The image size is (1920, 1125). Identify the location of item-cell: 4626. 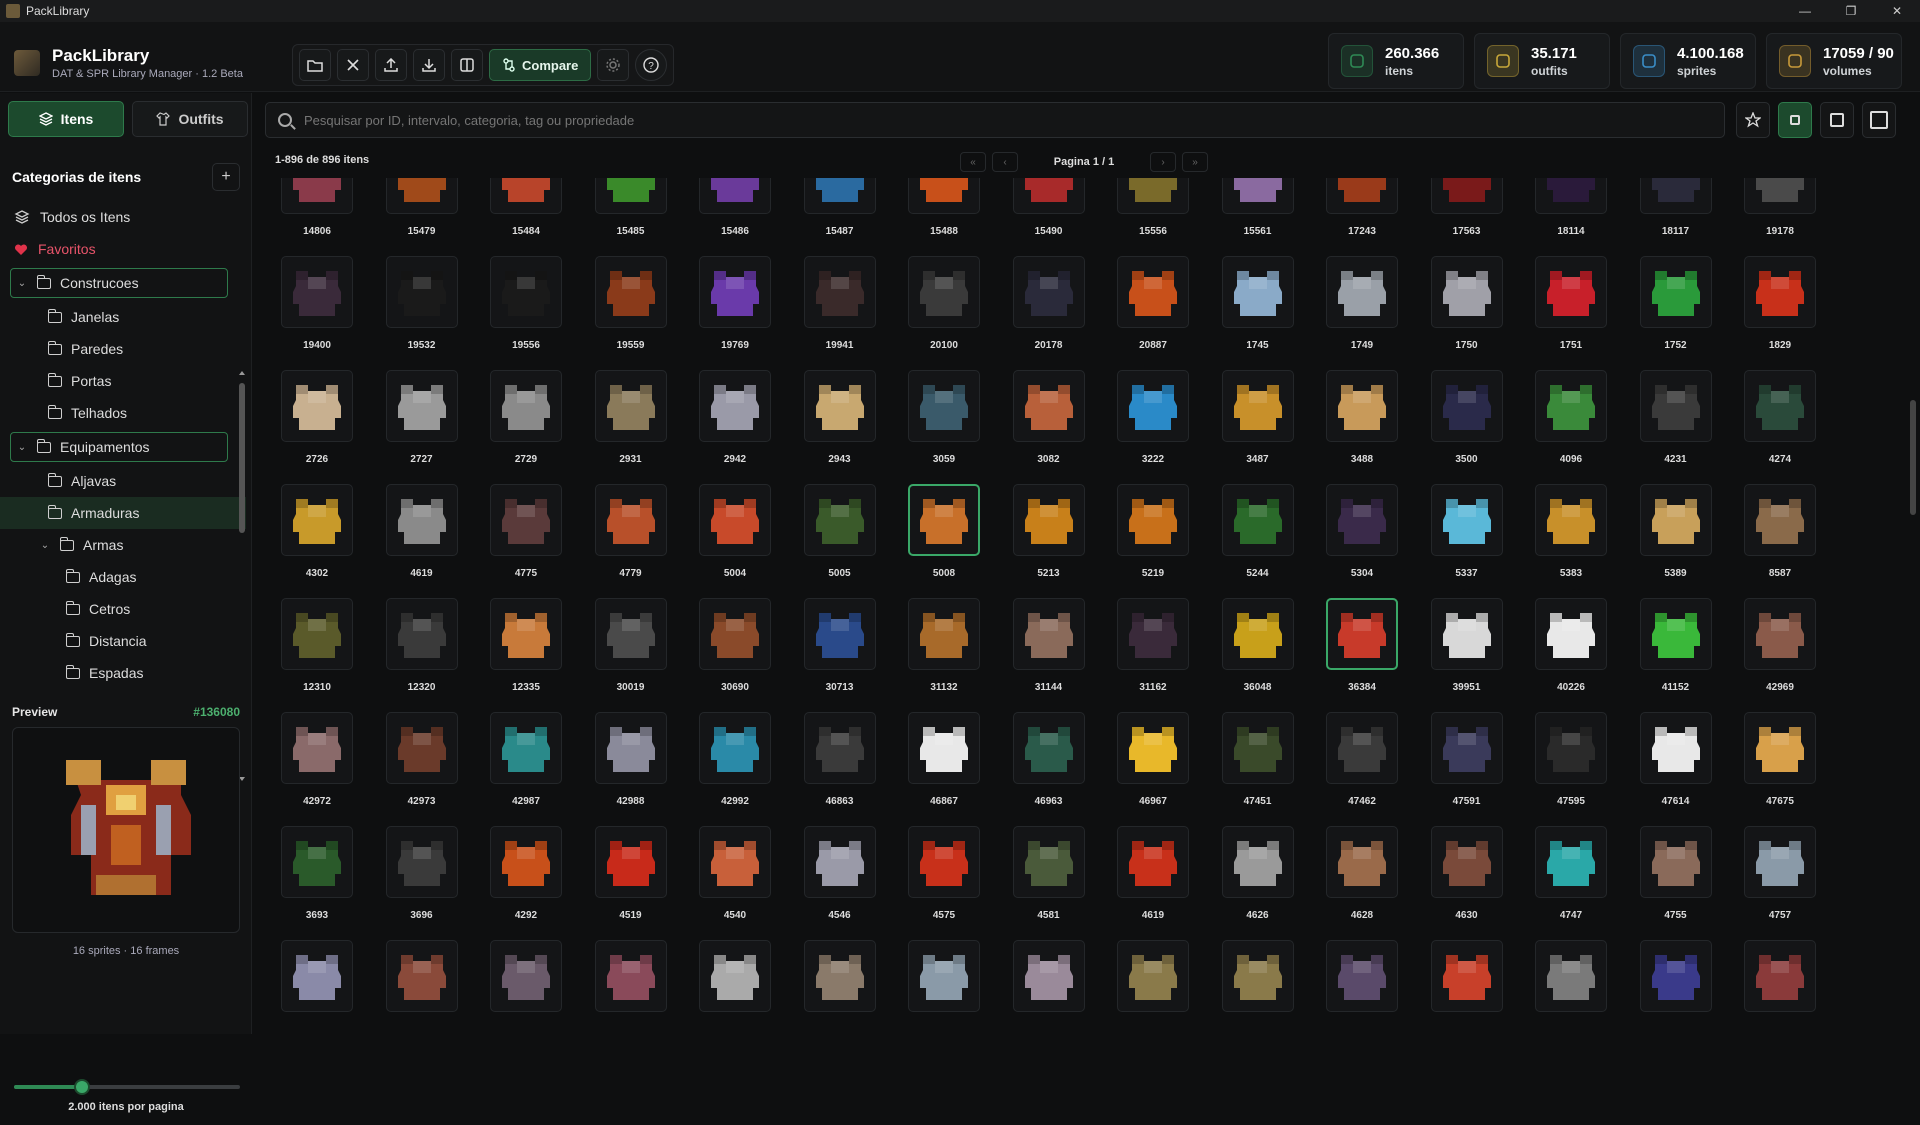
(1258, 883).